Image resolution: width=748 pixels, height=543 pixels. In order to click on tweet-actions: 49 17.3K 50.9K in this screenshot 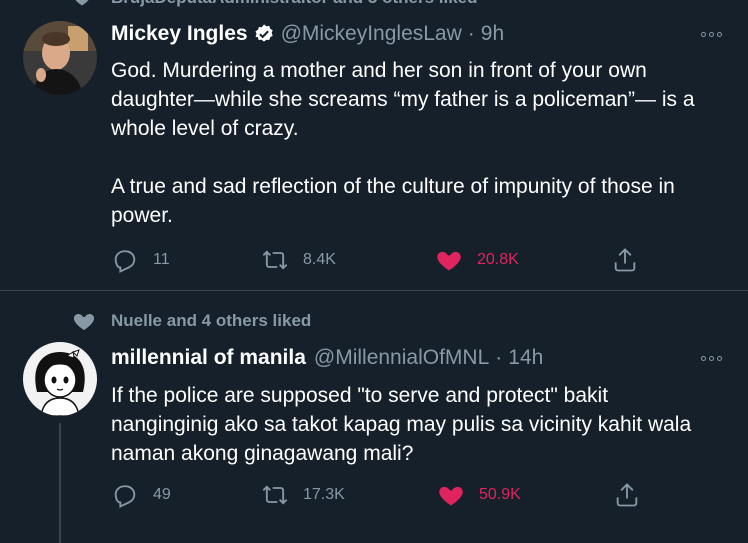, I will do `click(381, 495)`.